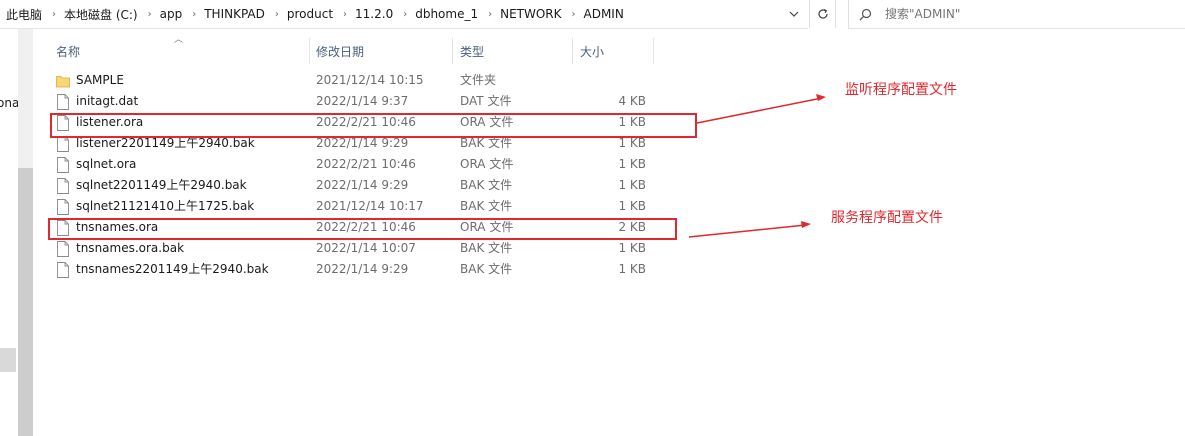  I want to click on listener-annotation-label: 监听程序配置文件, so click(901, 90).